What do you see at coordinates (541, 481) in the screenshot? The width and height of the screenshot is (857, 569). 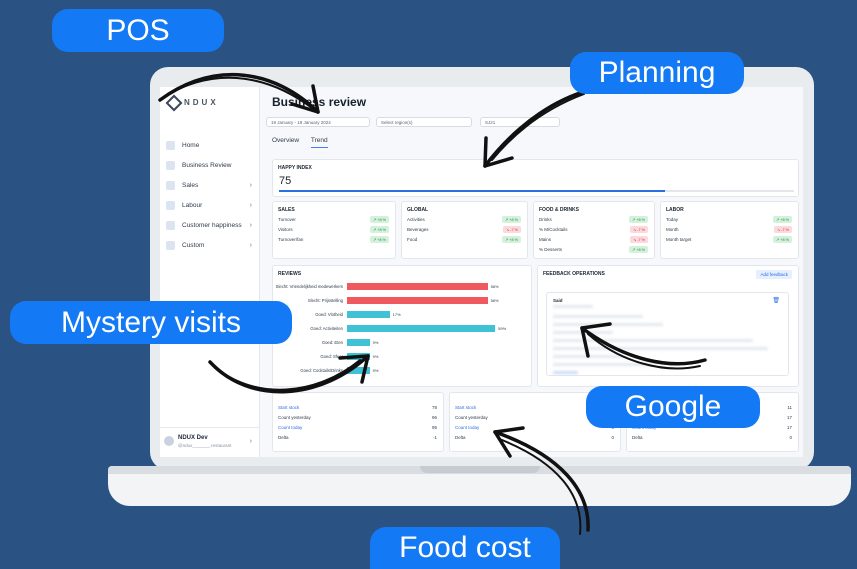 I see `arrow-food-cost` at bounding box center [541, 481].